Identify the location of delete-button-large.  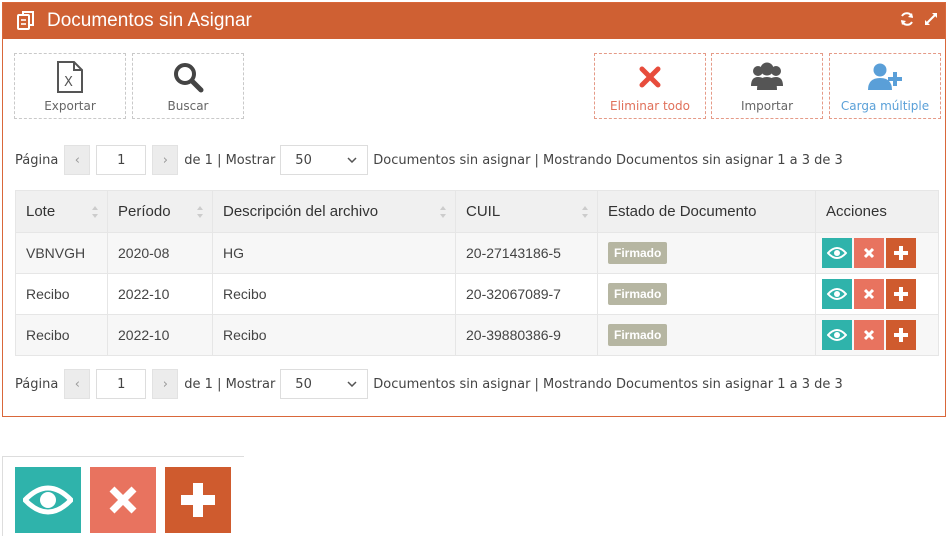
(123, 500).